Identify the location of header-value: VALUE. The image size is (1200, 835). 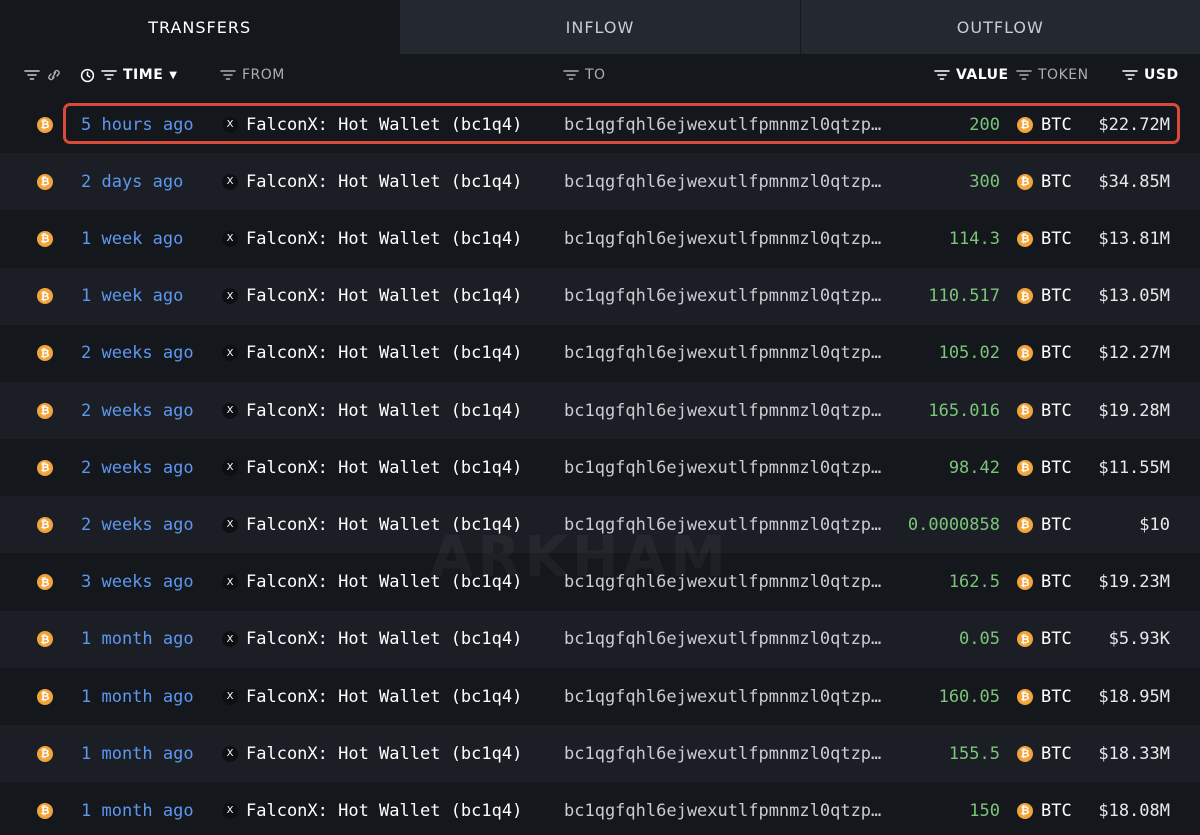
(971, 75).